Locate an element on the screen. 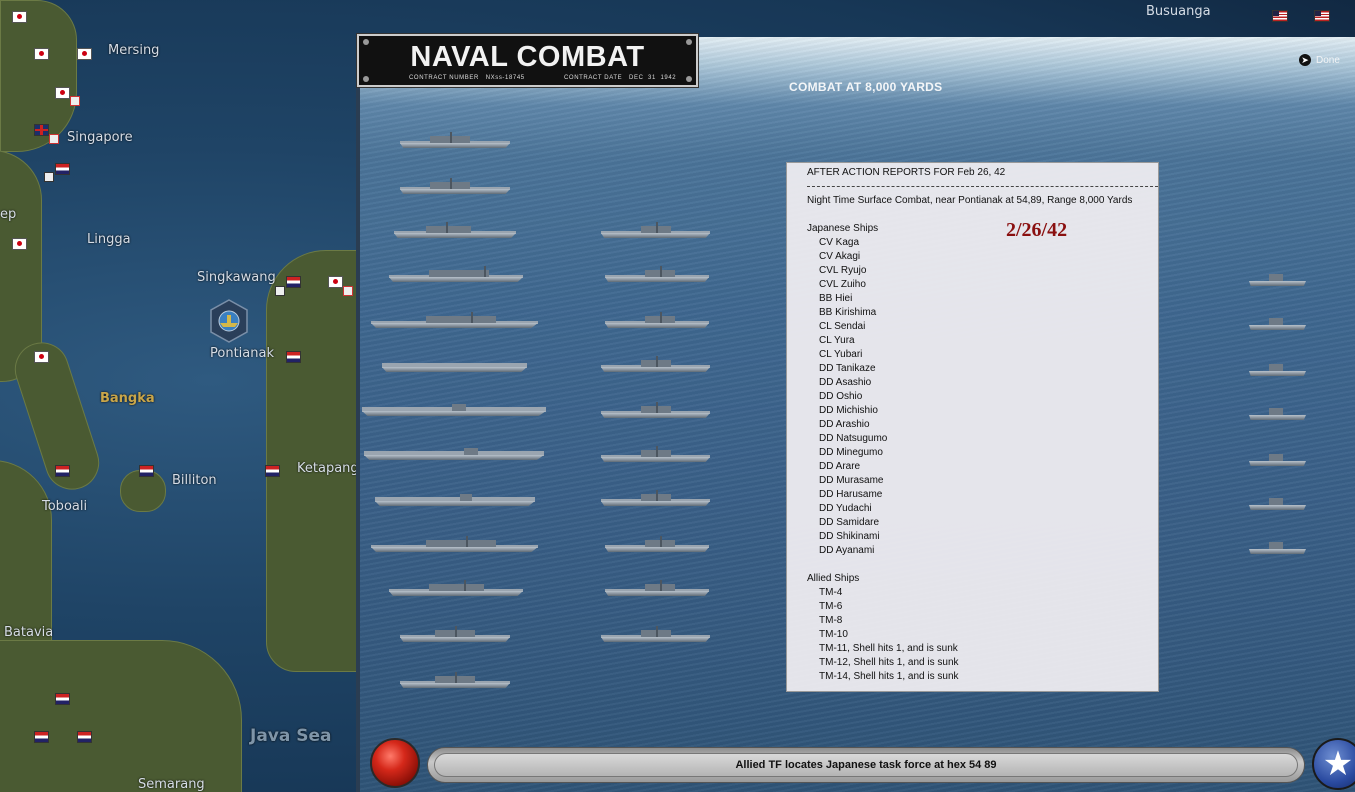 Image resolution: width=1355 pixels, height=792 pixels. map-label-toboali: Toboali is located at coordinates (65, 506).